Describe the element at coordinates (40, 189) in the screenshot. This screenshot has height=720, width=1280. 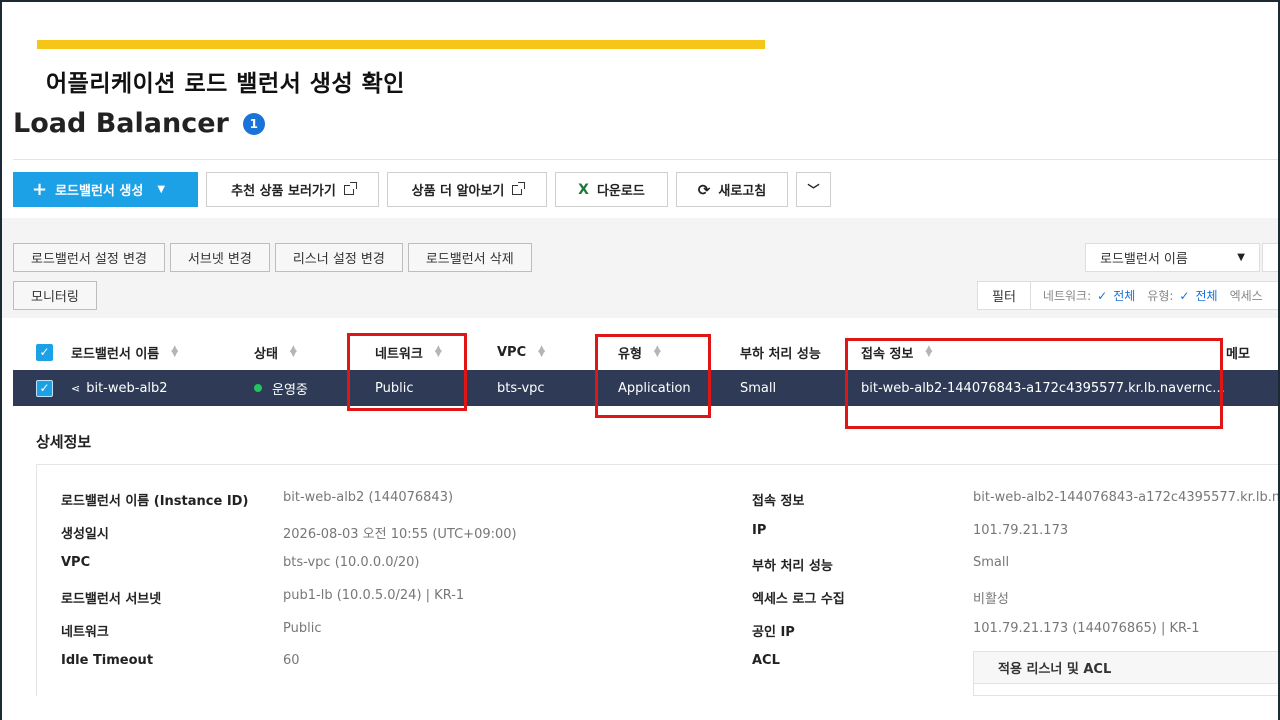
I see `plus-icon: +` at that location.